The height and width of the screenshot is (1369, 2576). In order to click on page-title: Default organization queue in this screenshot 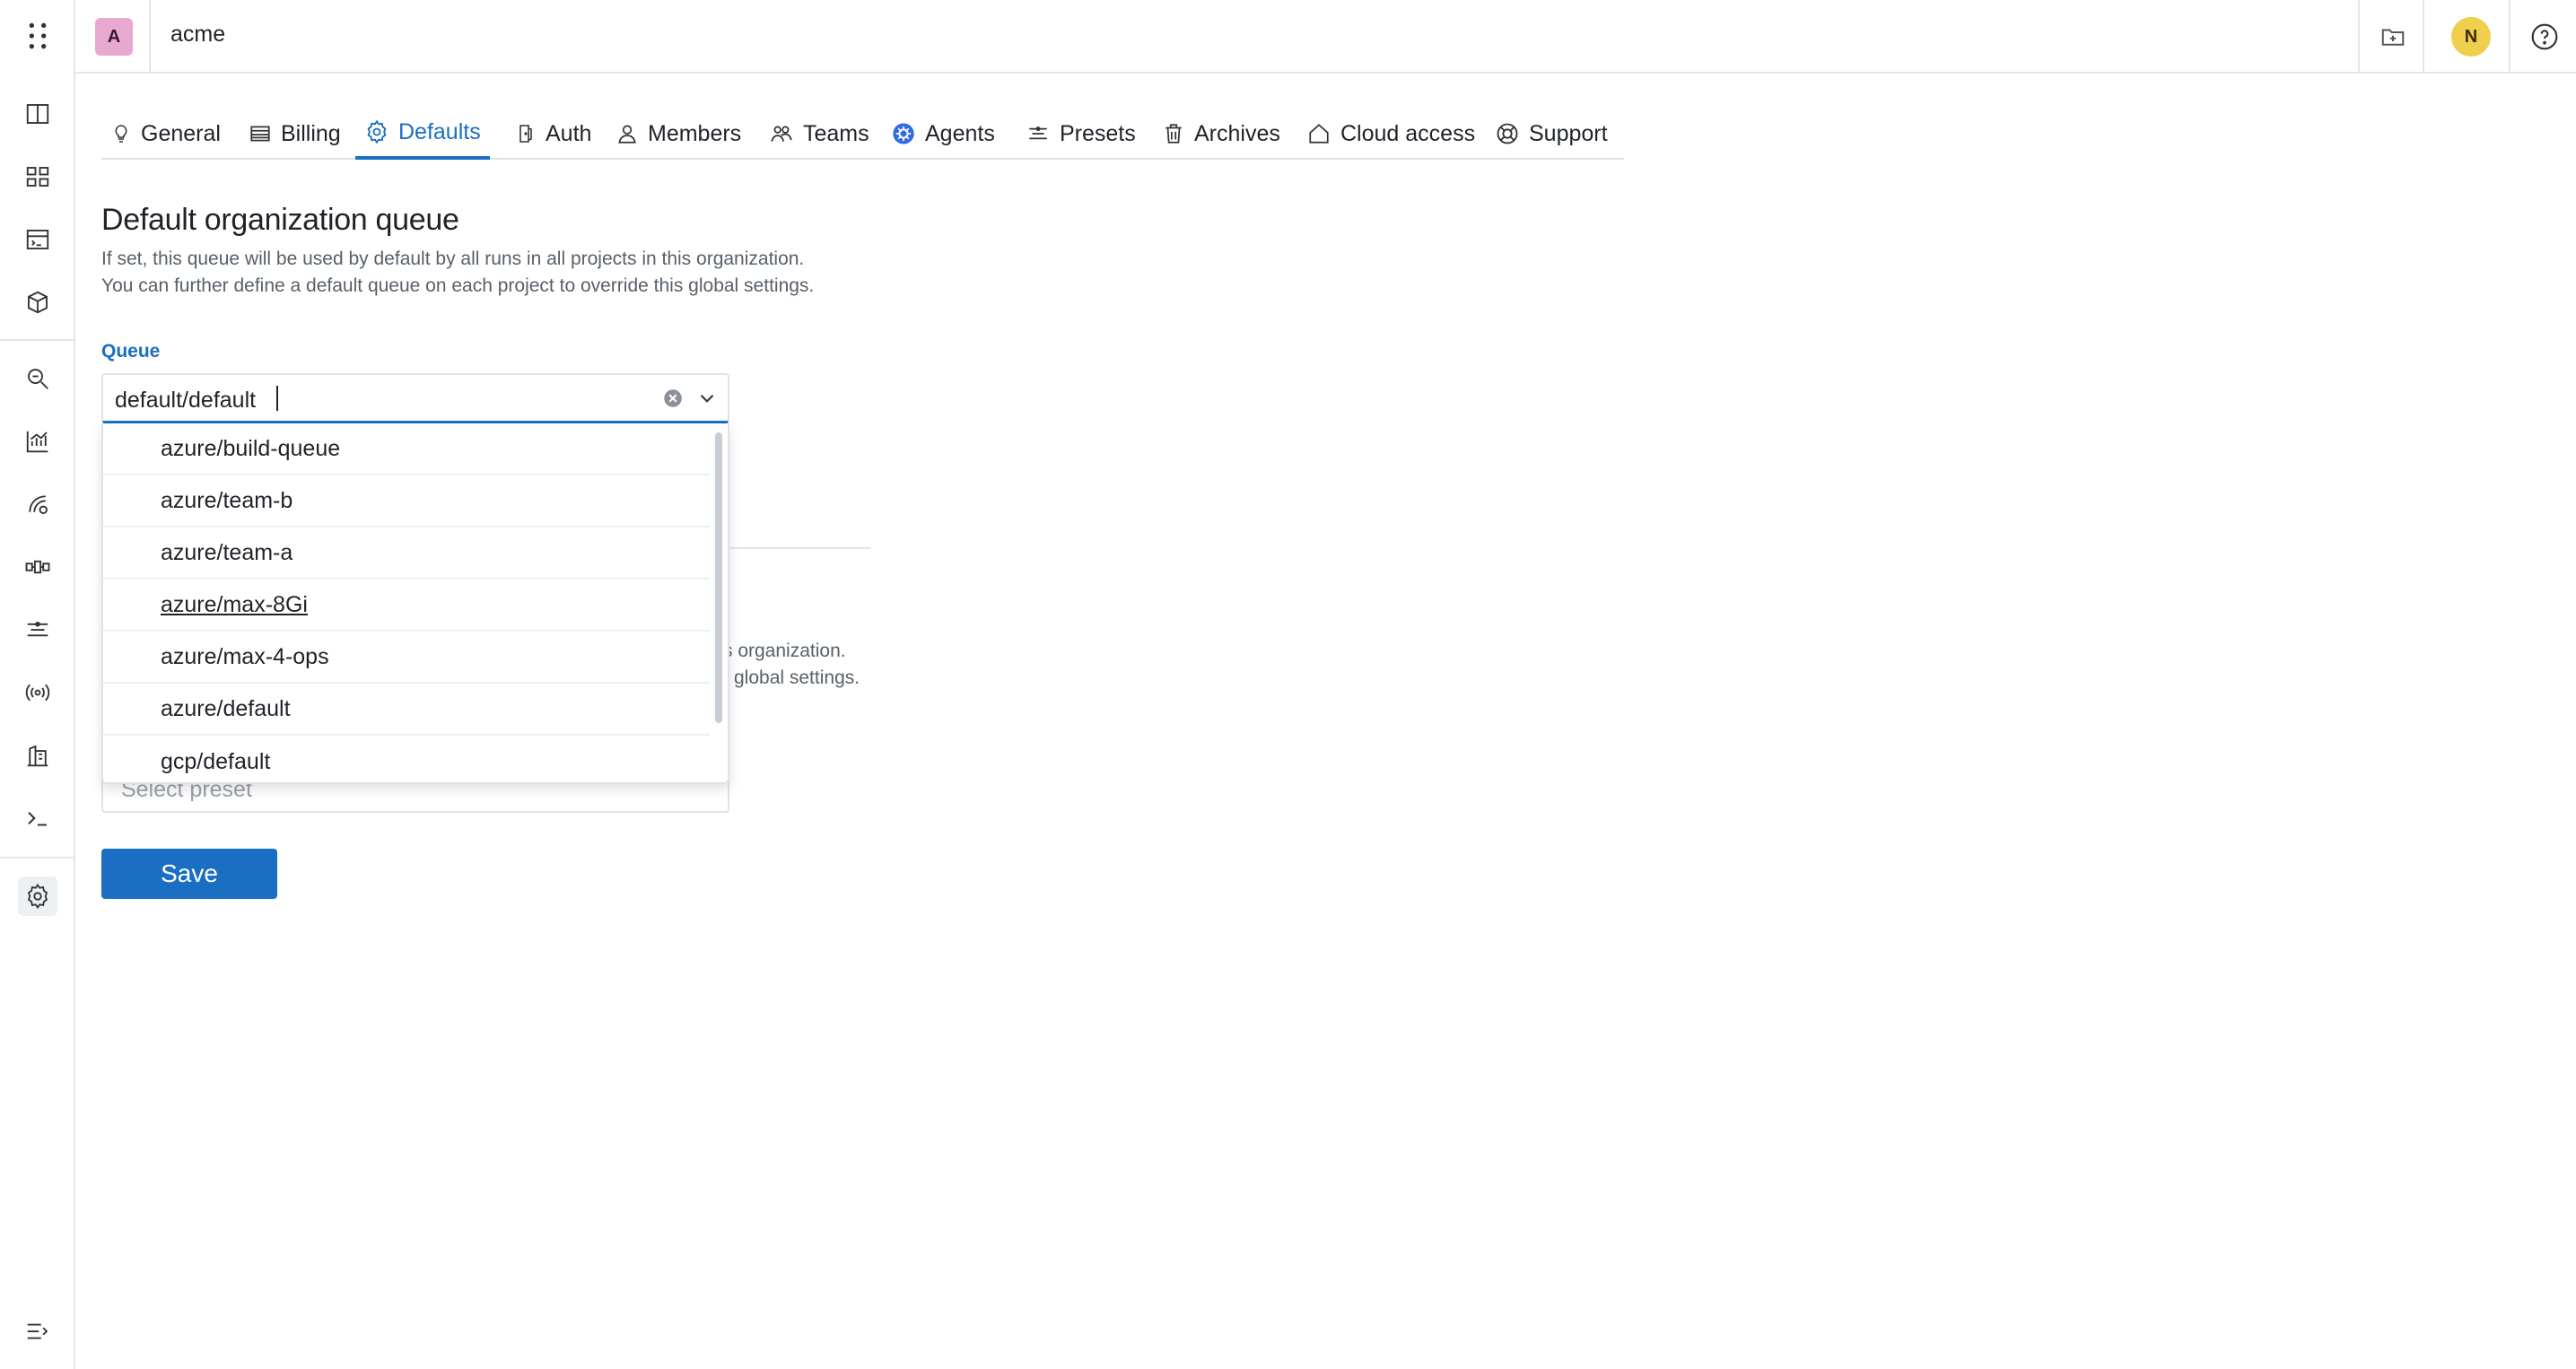, I will do `click(280, 220)`.